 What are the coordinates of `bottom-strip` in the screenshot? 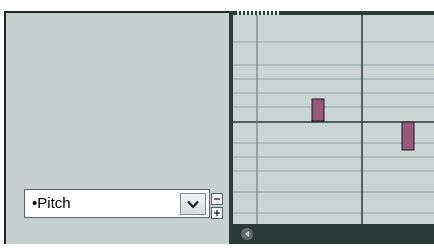 It's located at (219, 247).